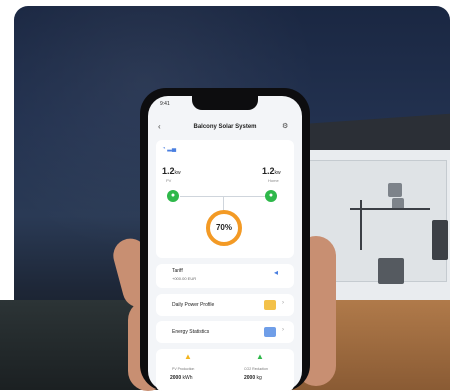 This screenshot has width=455, height=391. Describe the element at coordinates (159, 126) in the screenshot. I see `chevron-left-icon: ‹` at that location.